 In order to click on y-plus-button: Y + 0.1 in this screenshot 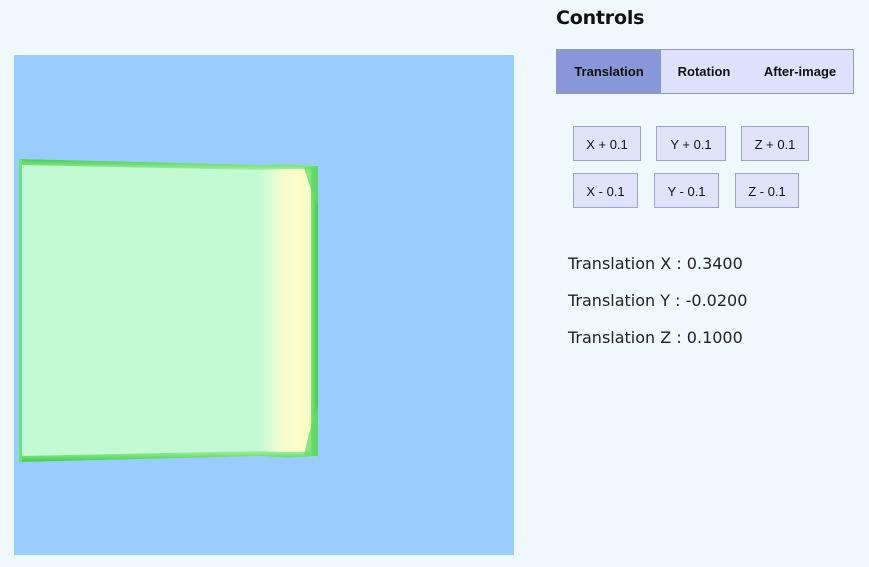, I will do `click(691, 143)`.